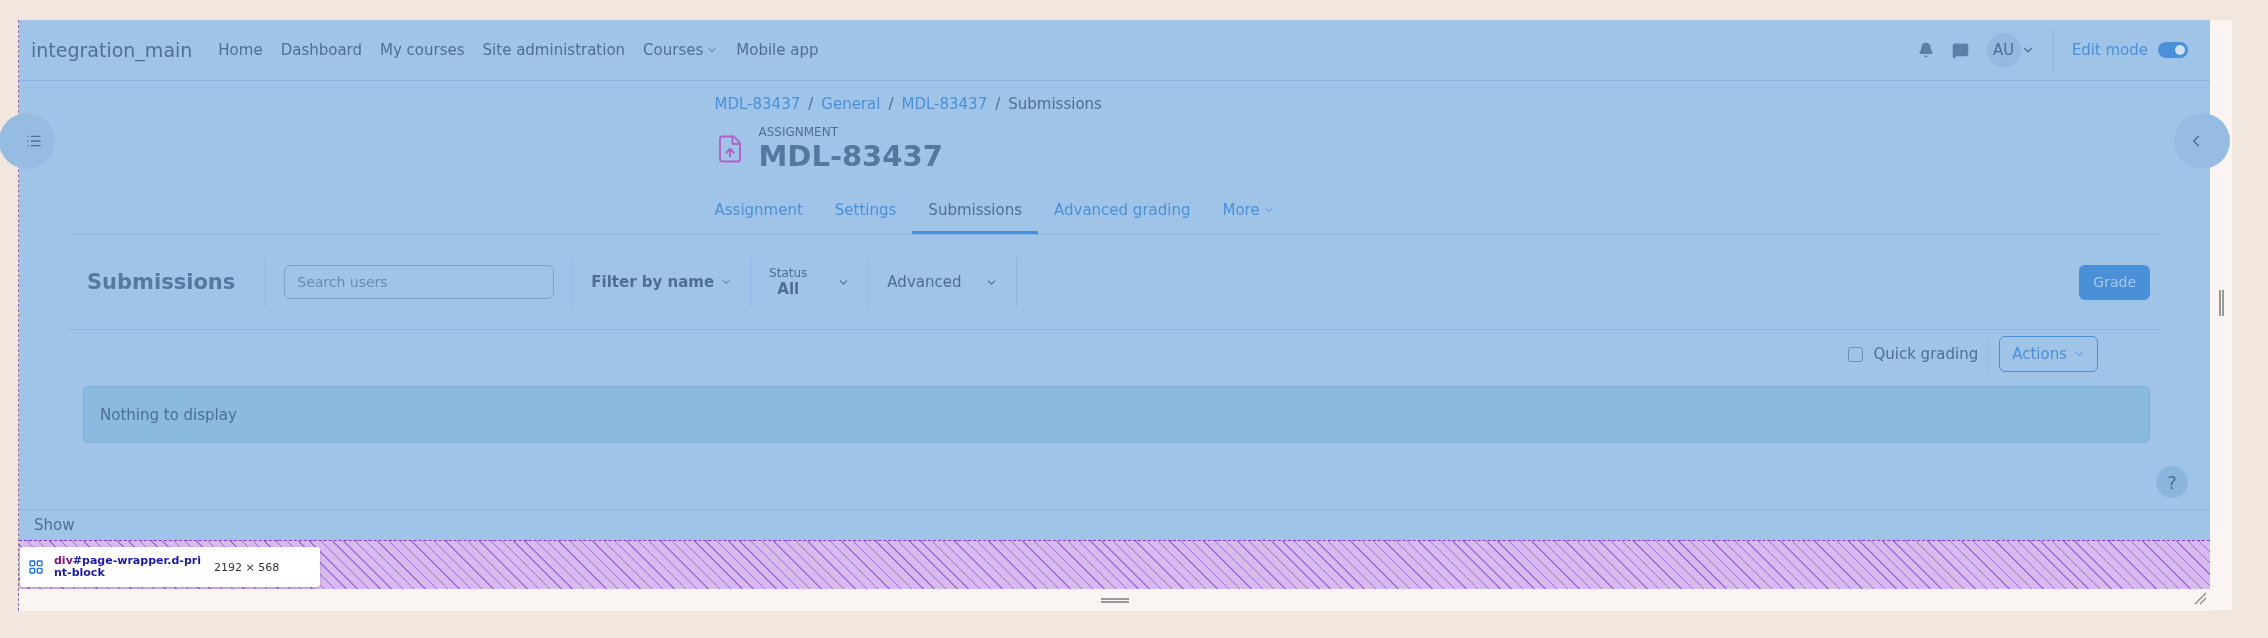  Describe the element at coordinates (54, 525) in the screenshot. I see `show-toggle: Show` at that location.